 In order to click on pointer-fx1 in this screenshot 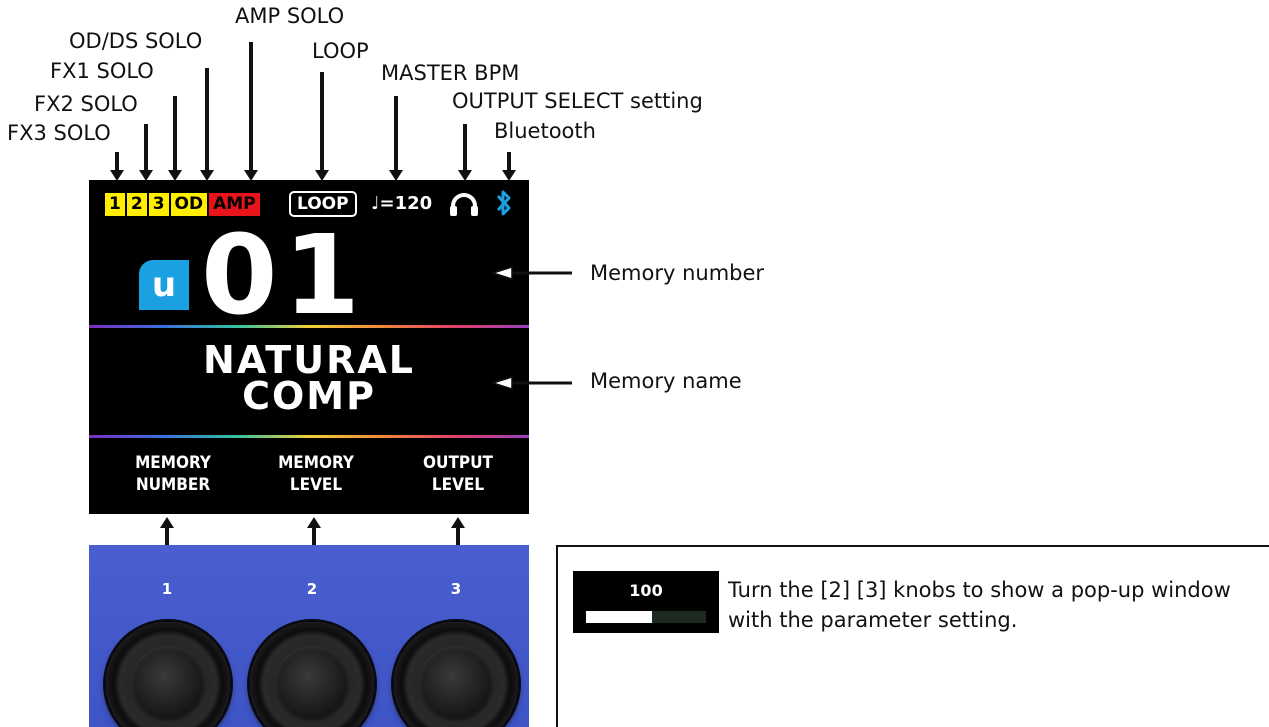, I will do `click(175, 134)`.